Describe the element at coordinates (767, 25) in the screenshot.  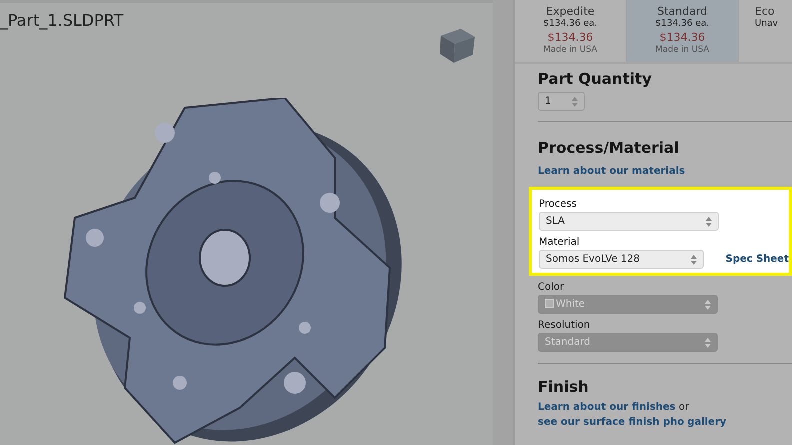
I see `unit-price: Unav` at that location.